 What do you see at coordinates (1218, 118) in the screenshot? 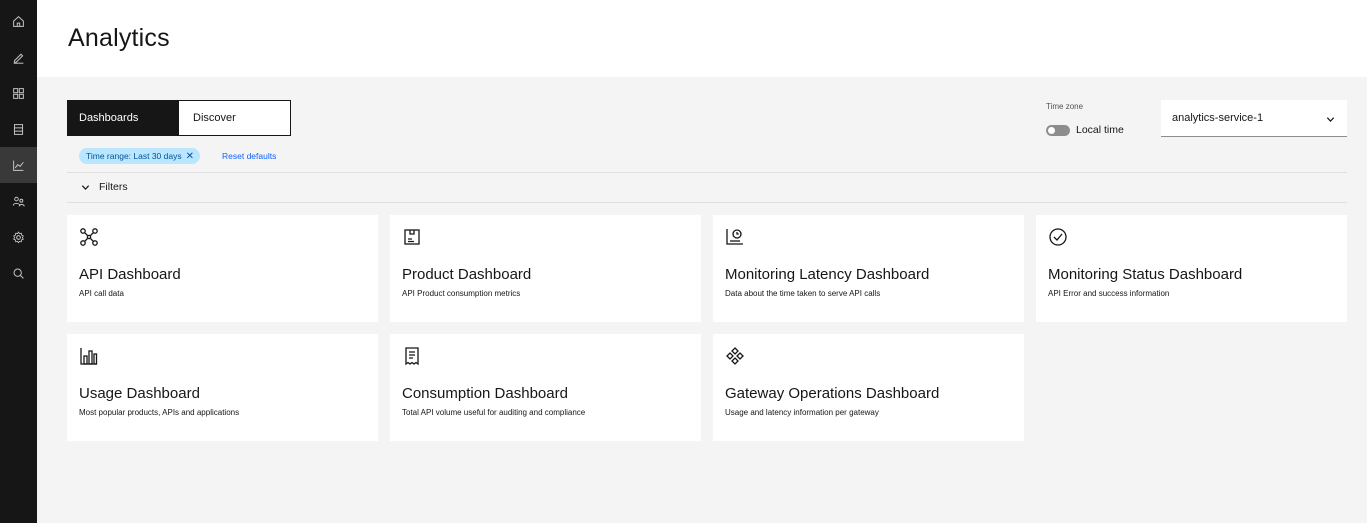
I see `service-select-value: analytics-service-1` at bounding box center [1218, 118].